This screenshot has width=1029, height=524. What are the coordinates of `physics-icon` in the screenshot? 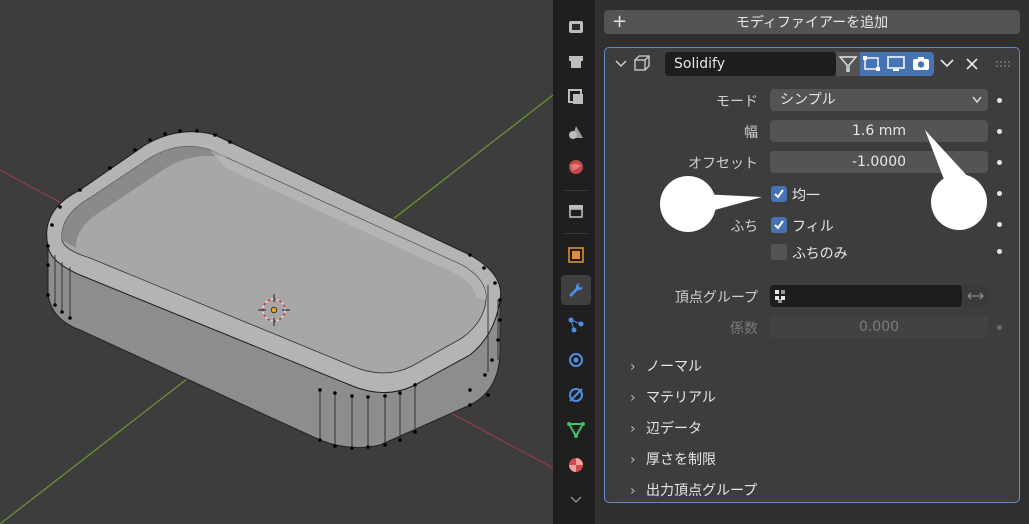 It's located at (576, 360).